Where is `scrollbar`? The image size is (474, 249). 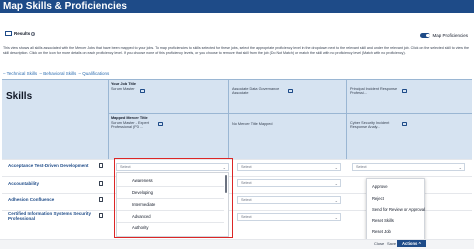
scrollbar is located at coordinates (225, 184).